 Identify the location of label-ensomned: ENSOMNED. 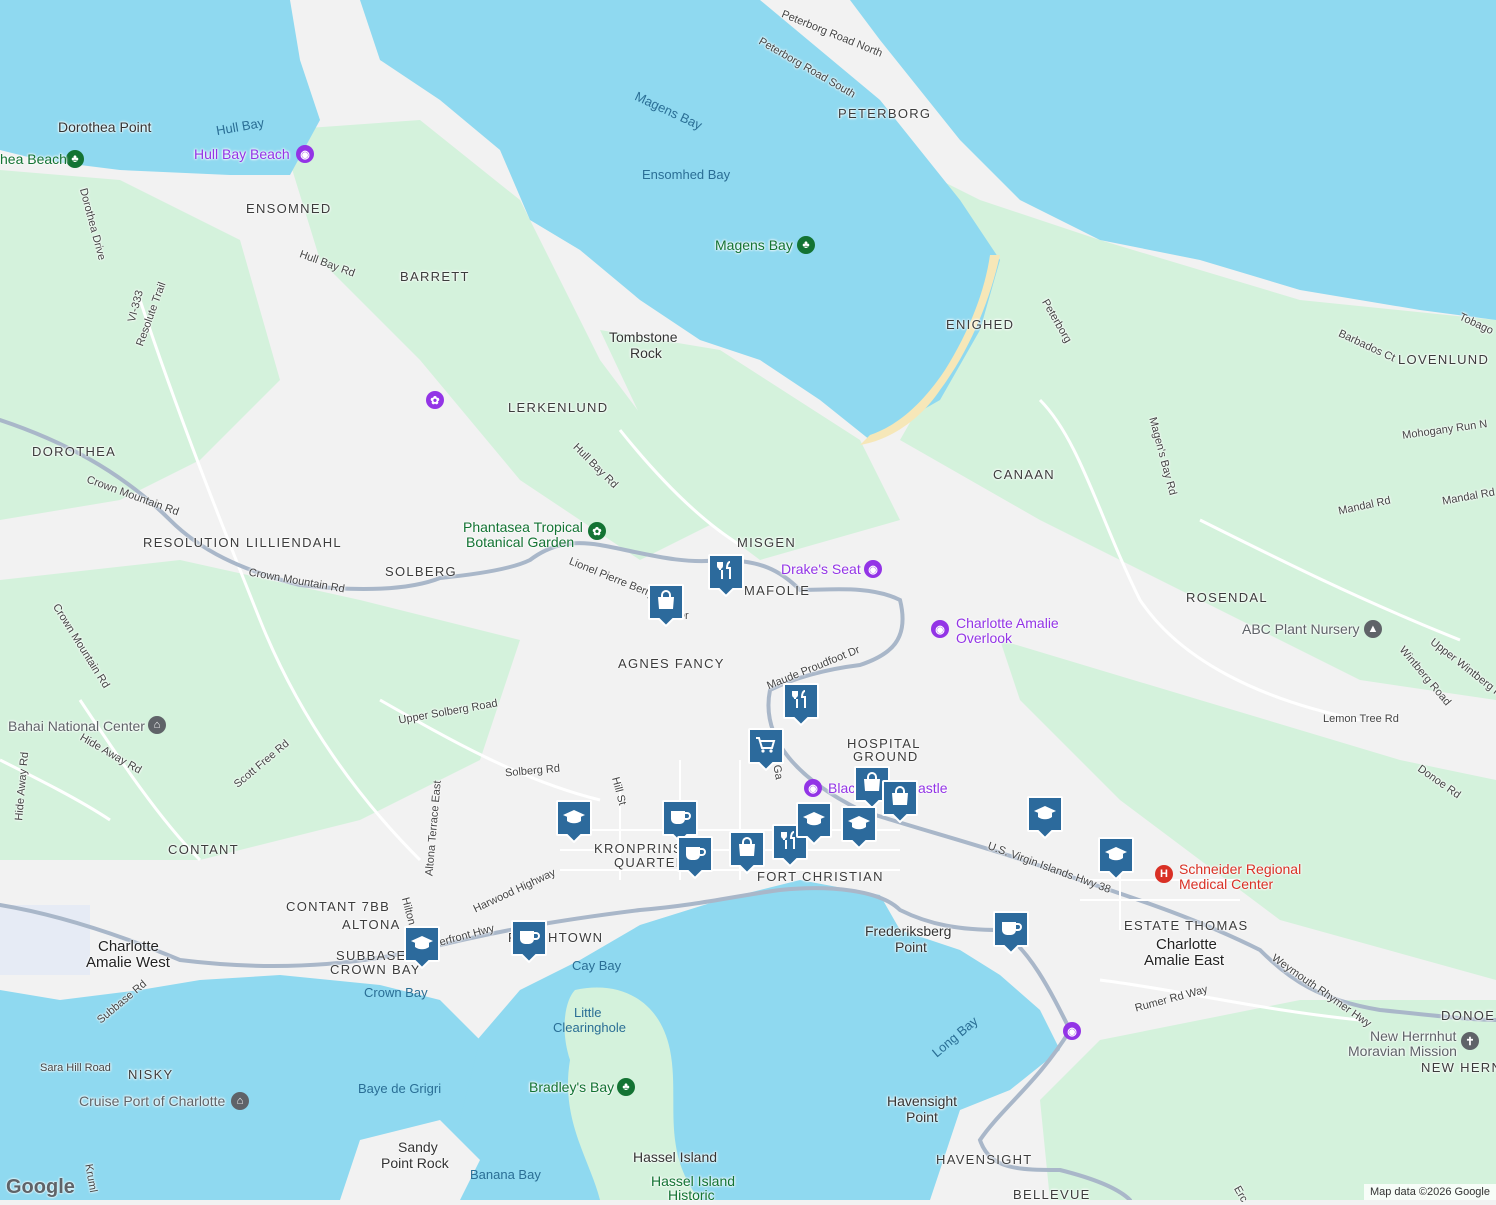
(289, 208).